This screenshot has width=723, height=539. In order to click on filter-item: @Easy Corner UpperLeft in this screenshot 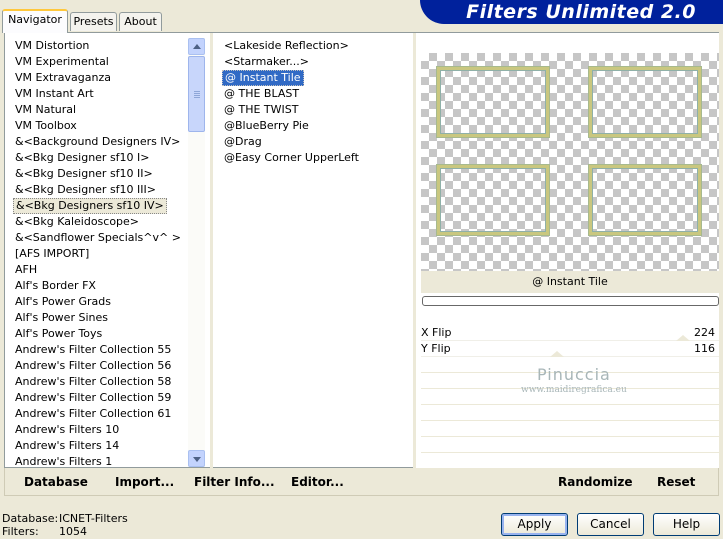, I will do `click(291, 158)`.